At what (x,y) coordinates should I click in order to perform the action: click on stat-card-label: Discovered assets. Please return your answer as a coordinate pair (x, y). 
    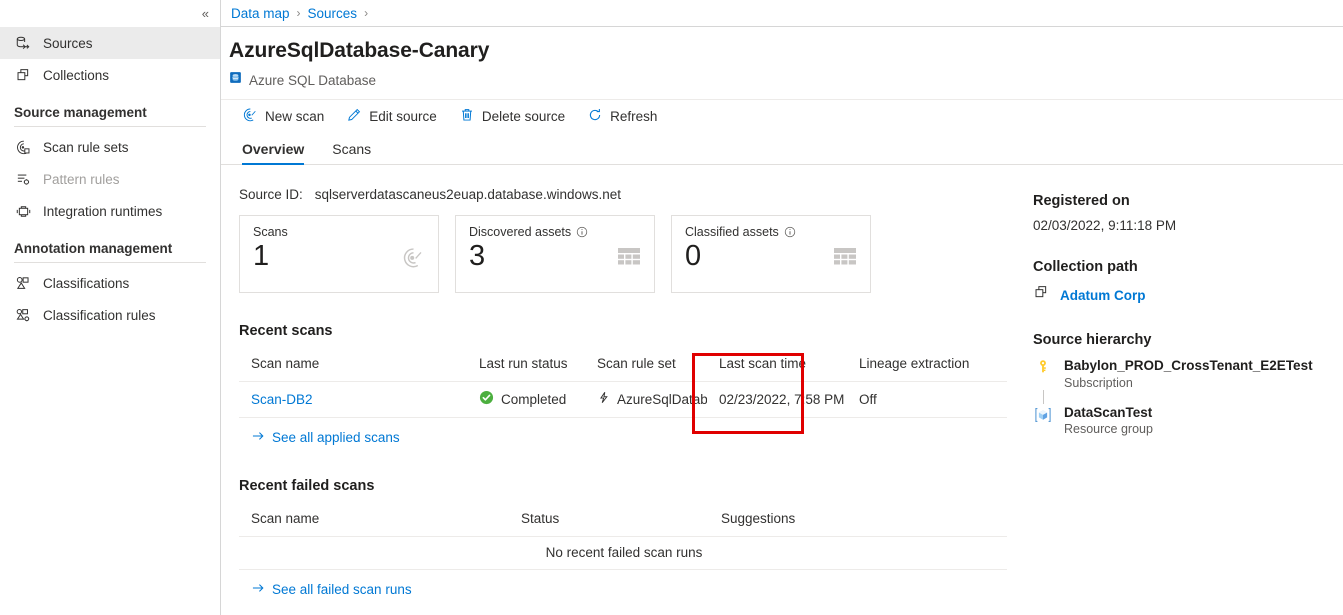
    Looking at the image, I should click on (520, 232).